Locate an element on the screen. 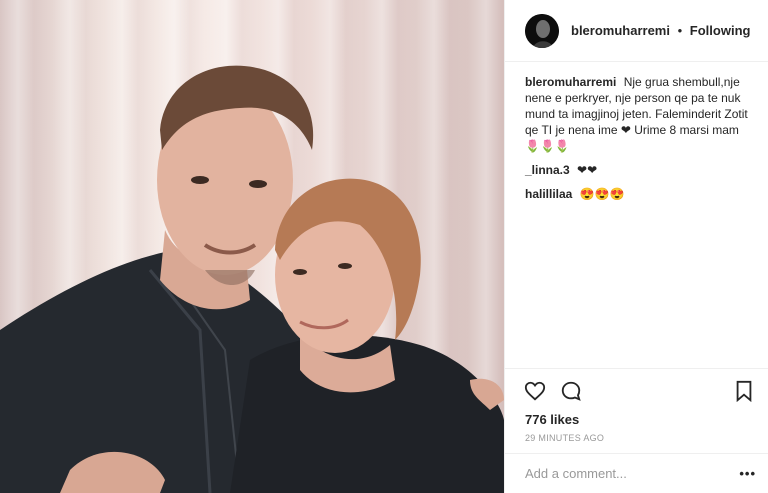 This screenshot has width=768, height=493. comment-item: _linna.3 ❤❤ is located at coordinates (638, 170).